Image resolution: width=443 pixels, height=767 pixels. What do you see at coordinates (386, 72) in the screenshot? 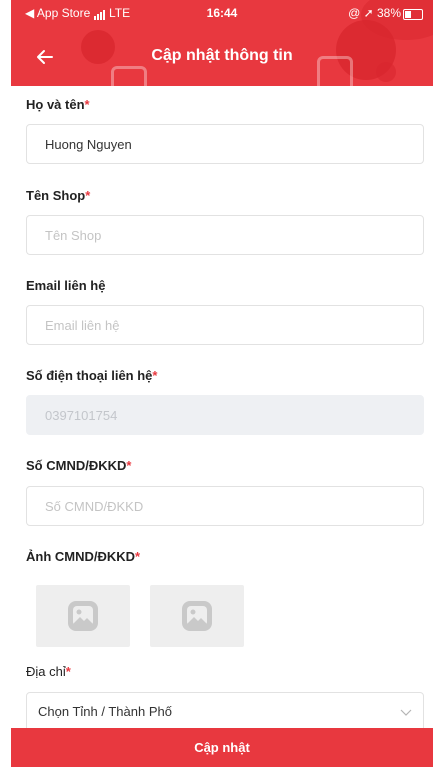
I see `header-decoration` at bounding box center [386, 72].